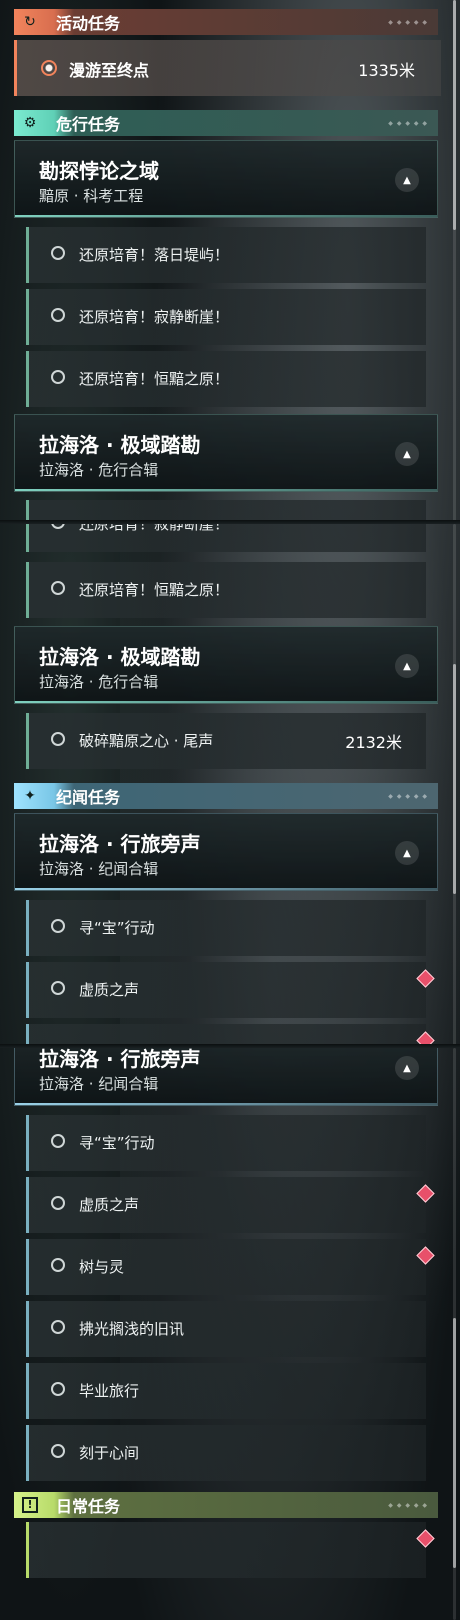  Describe the element at coordinates (226, 123) in the screenshot. I see `category-danger: ⚙ 危行任务 ◆ ◆ ◆ ◆ ◆` at that location.